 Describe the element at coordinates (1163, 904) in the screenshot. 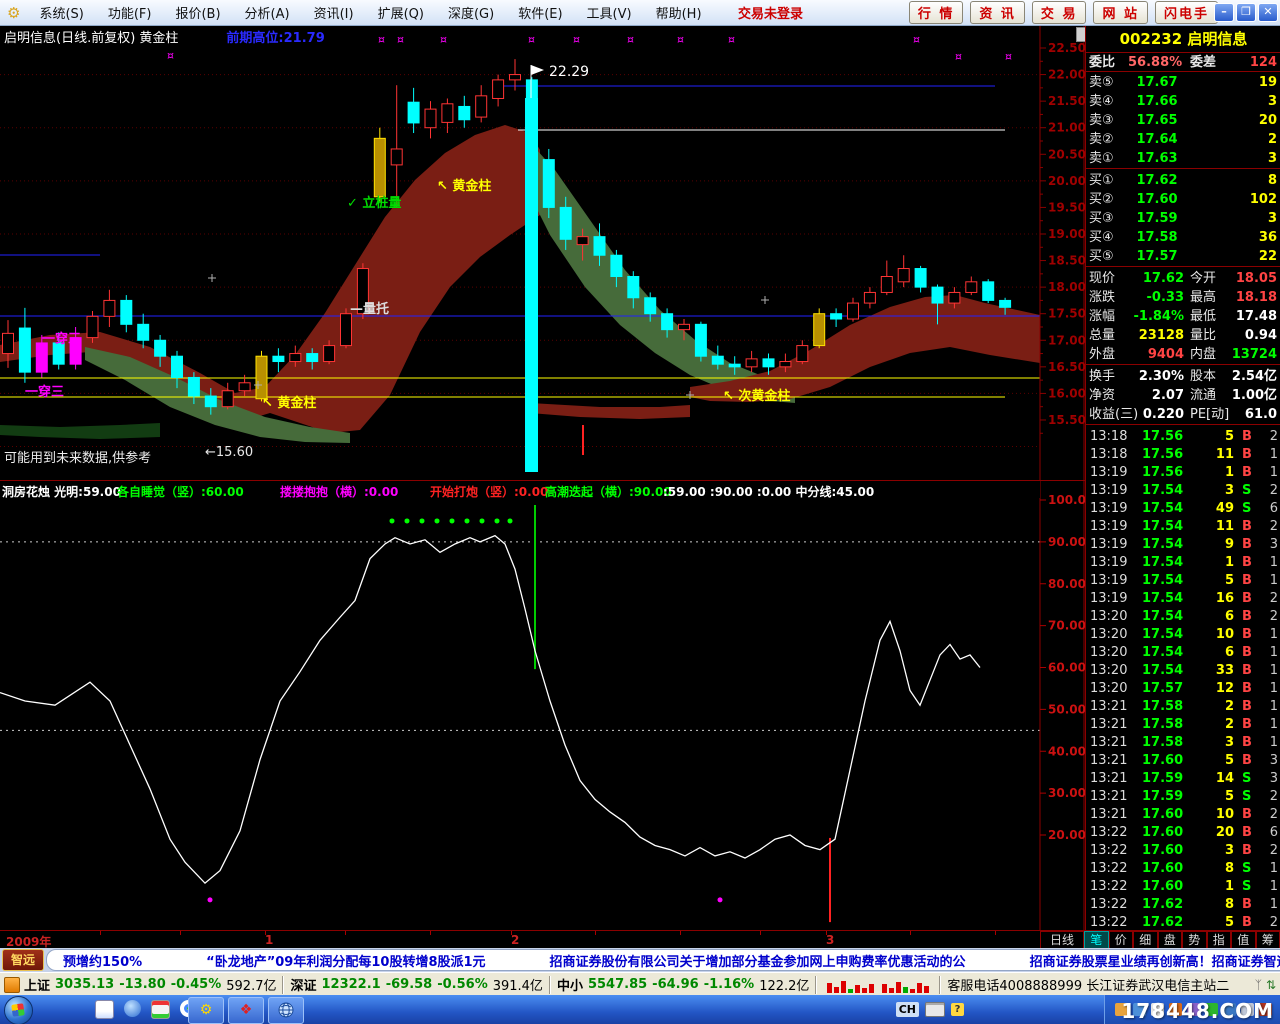

I see `tape-price: 17.62` at that location.